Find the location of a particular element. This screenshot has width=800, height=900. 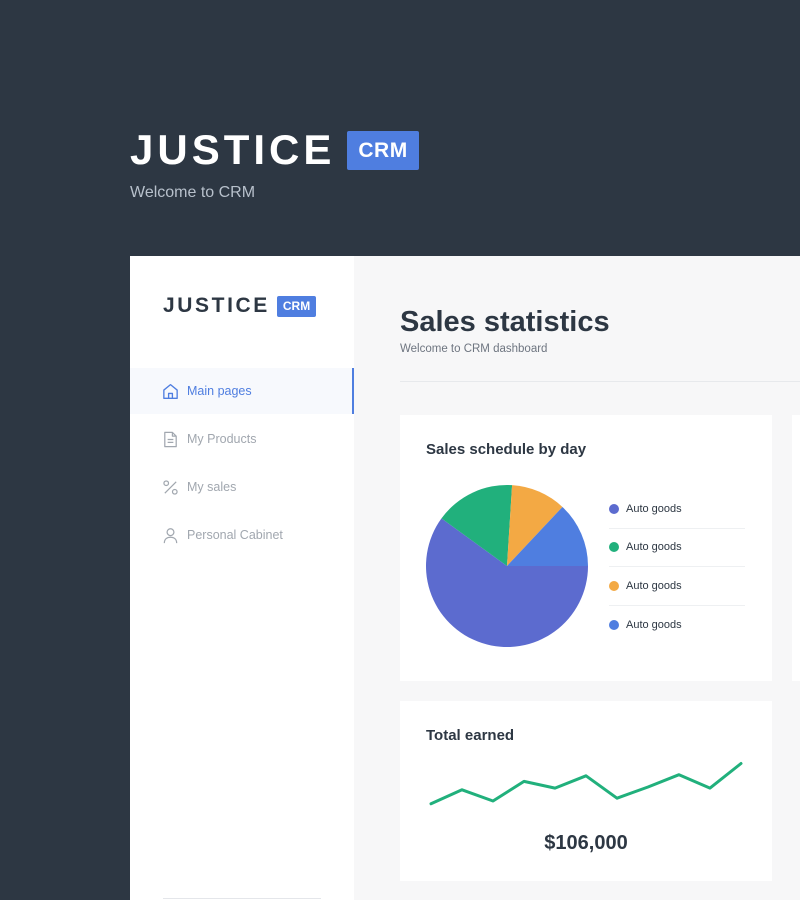

hero-logo: JUSTICE CRM is located at coordinates (274, 150).